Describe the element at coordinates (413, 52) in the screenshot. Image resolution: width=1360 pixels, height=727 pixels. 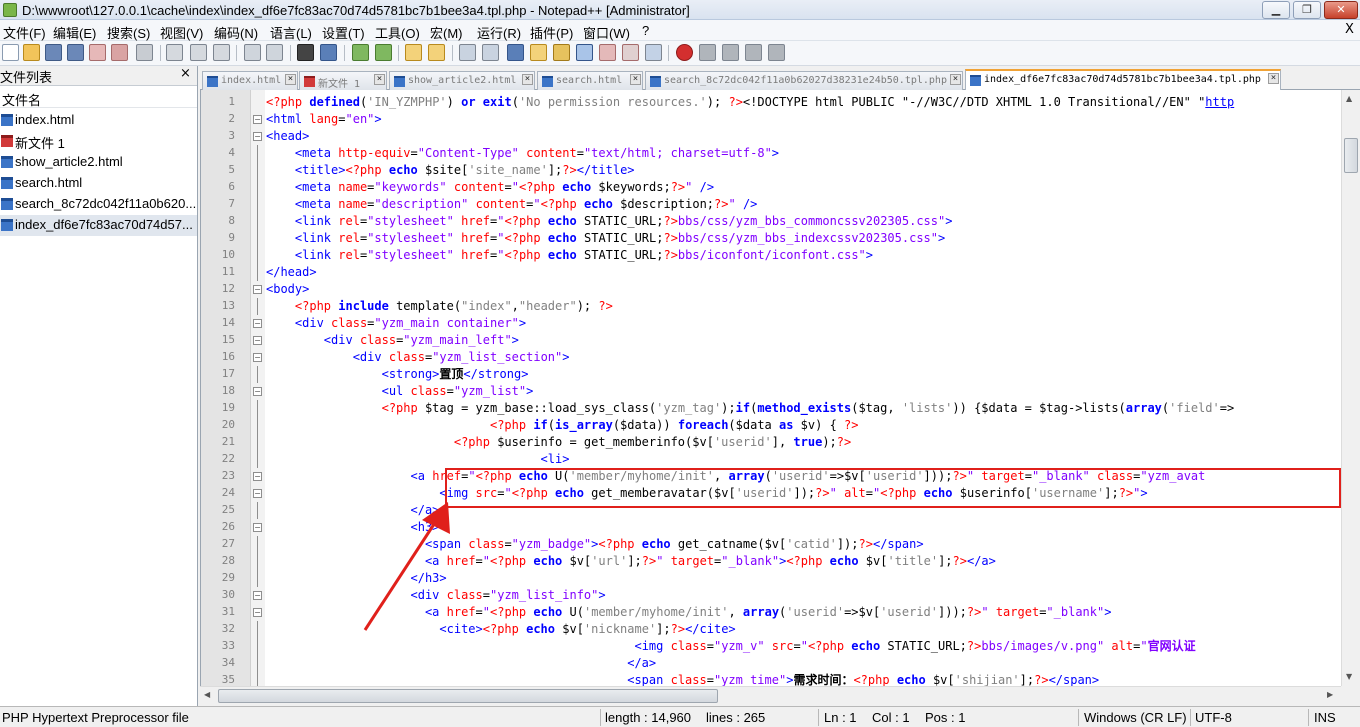
I see `sync-v-icon` at that location.